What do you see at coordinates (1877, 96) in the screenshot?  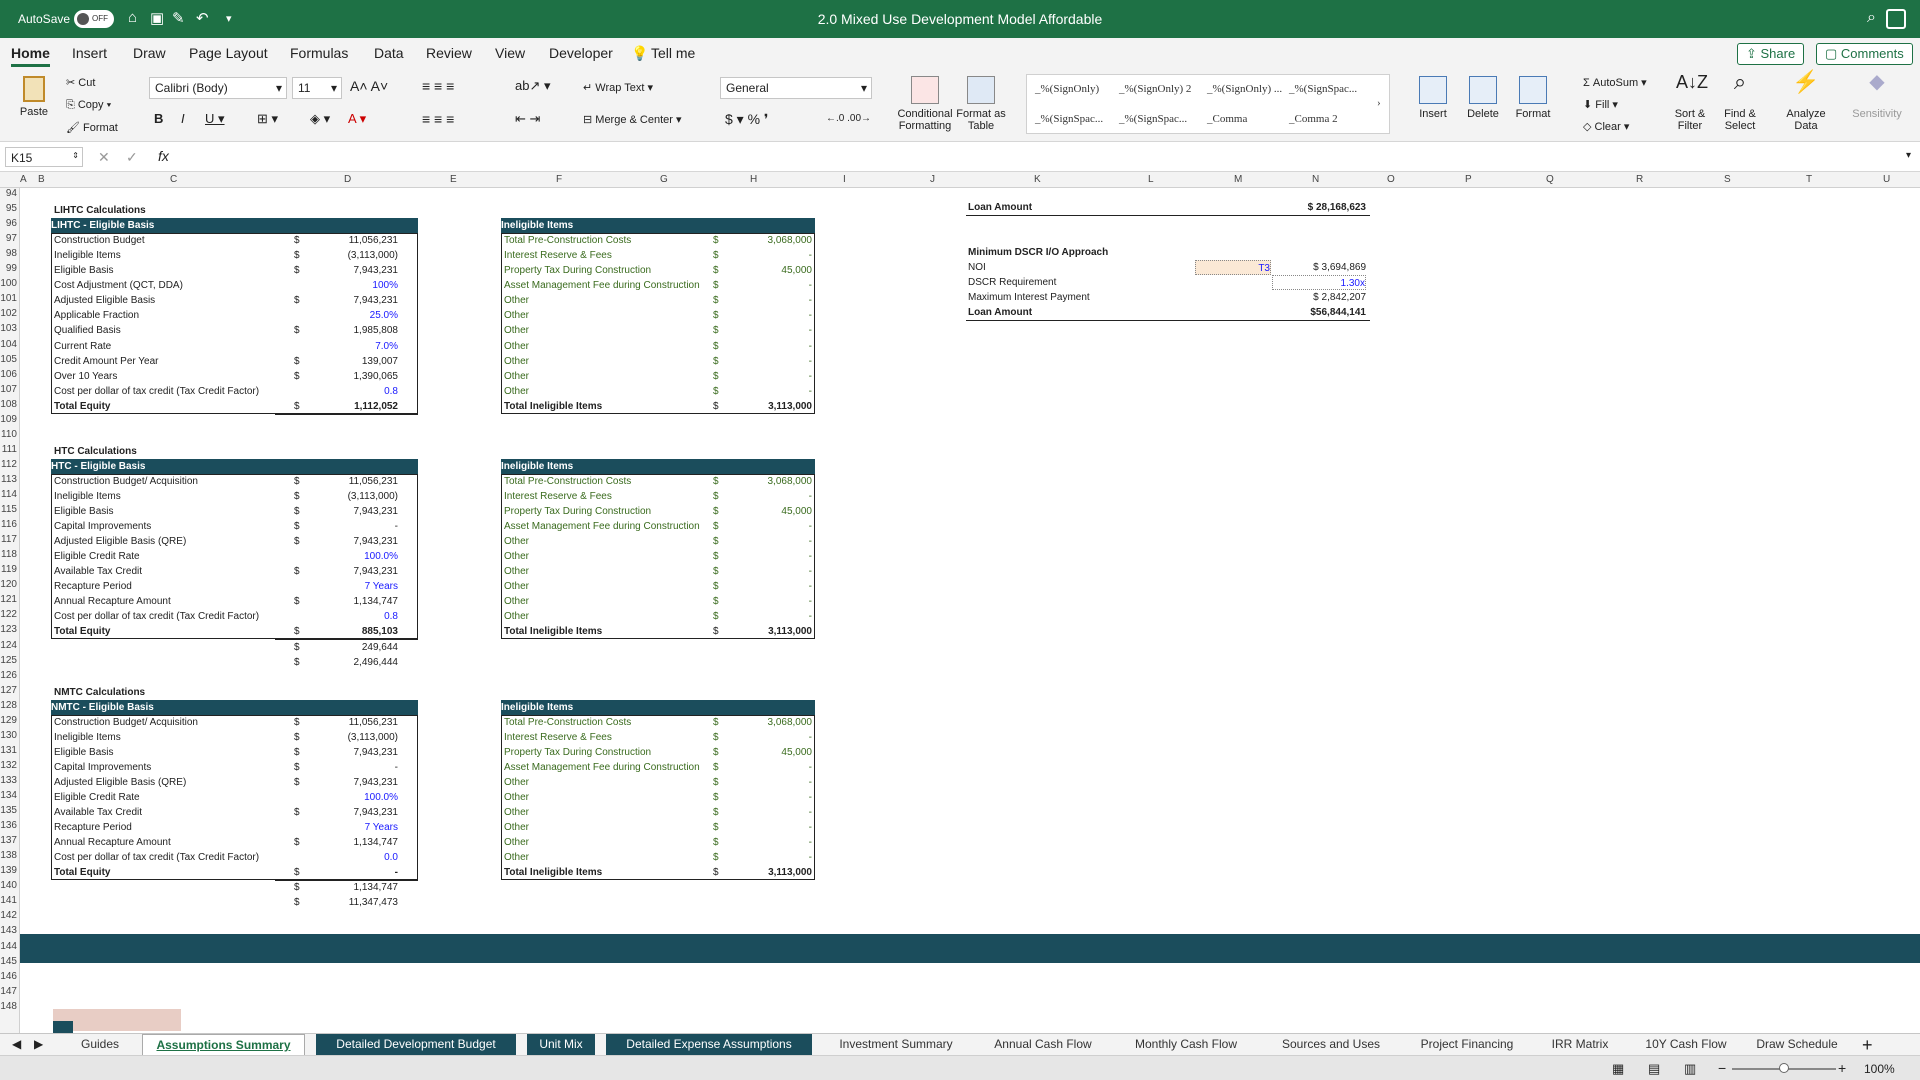 I see `sensitivity-button: ◆ Sensitivity` at bounding box center [1877, 96].